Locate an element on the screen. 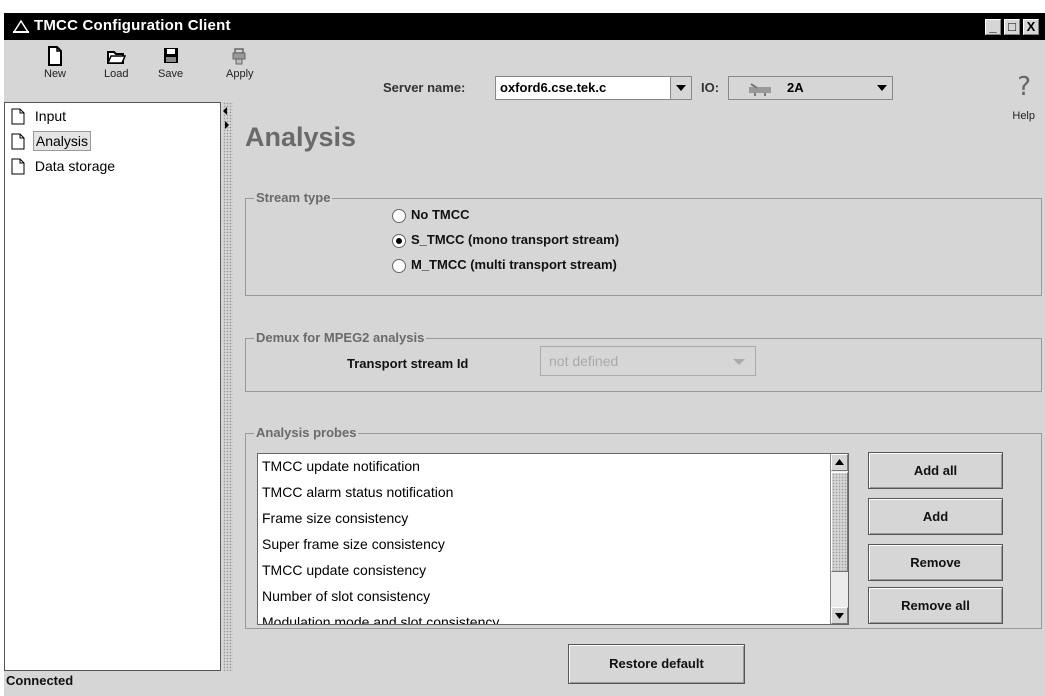  apply-icon is located at coordinates (239, 56).